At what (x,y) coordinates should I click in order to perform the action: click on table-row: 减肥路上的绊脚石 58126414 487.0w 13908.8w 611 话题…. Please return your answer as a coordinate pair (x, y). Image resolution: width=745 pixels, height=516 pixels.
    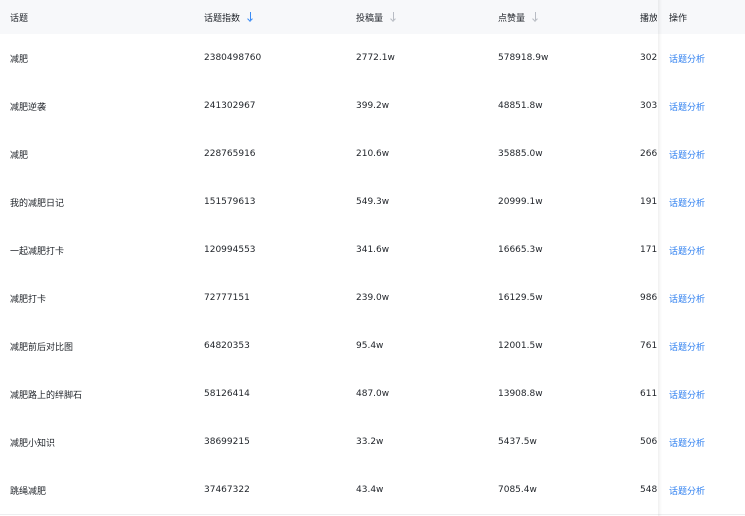
    Looking at the image, I should click on (372, 394).